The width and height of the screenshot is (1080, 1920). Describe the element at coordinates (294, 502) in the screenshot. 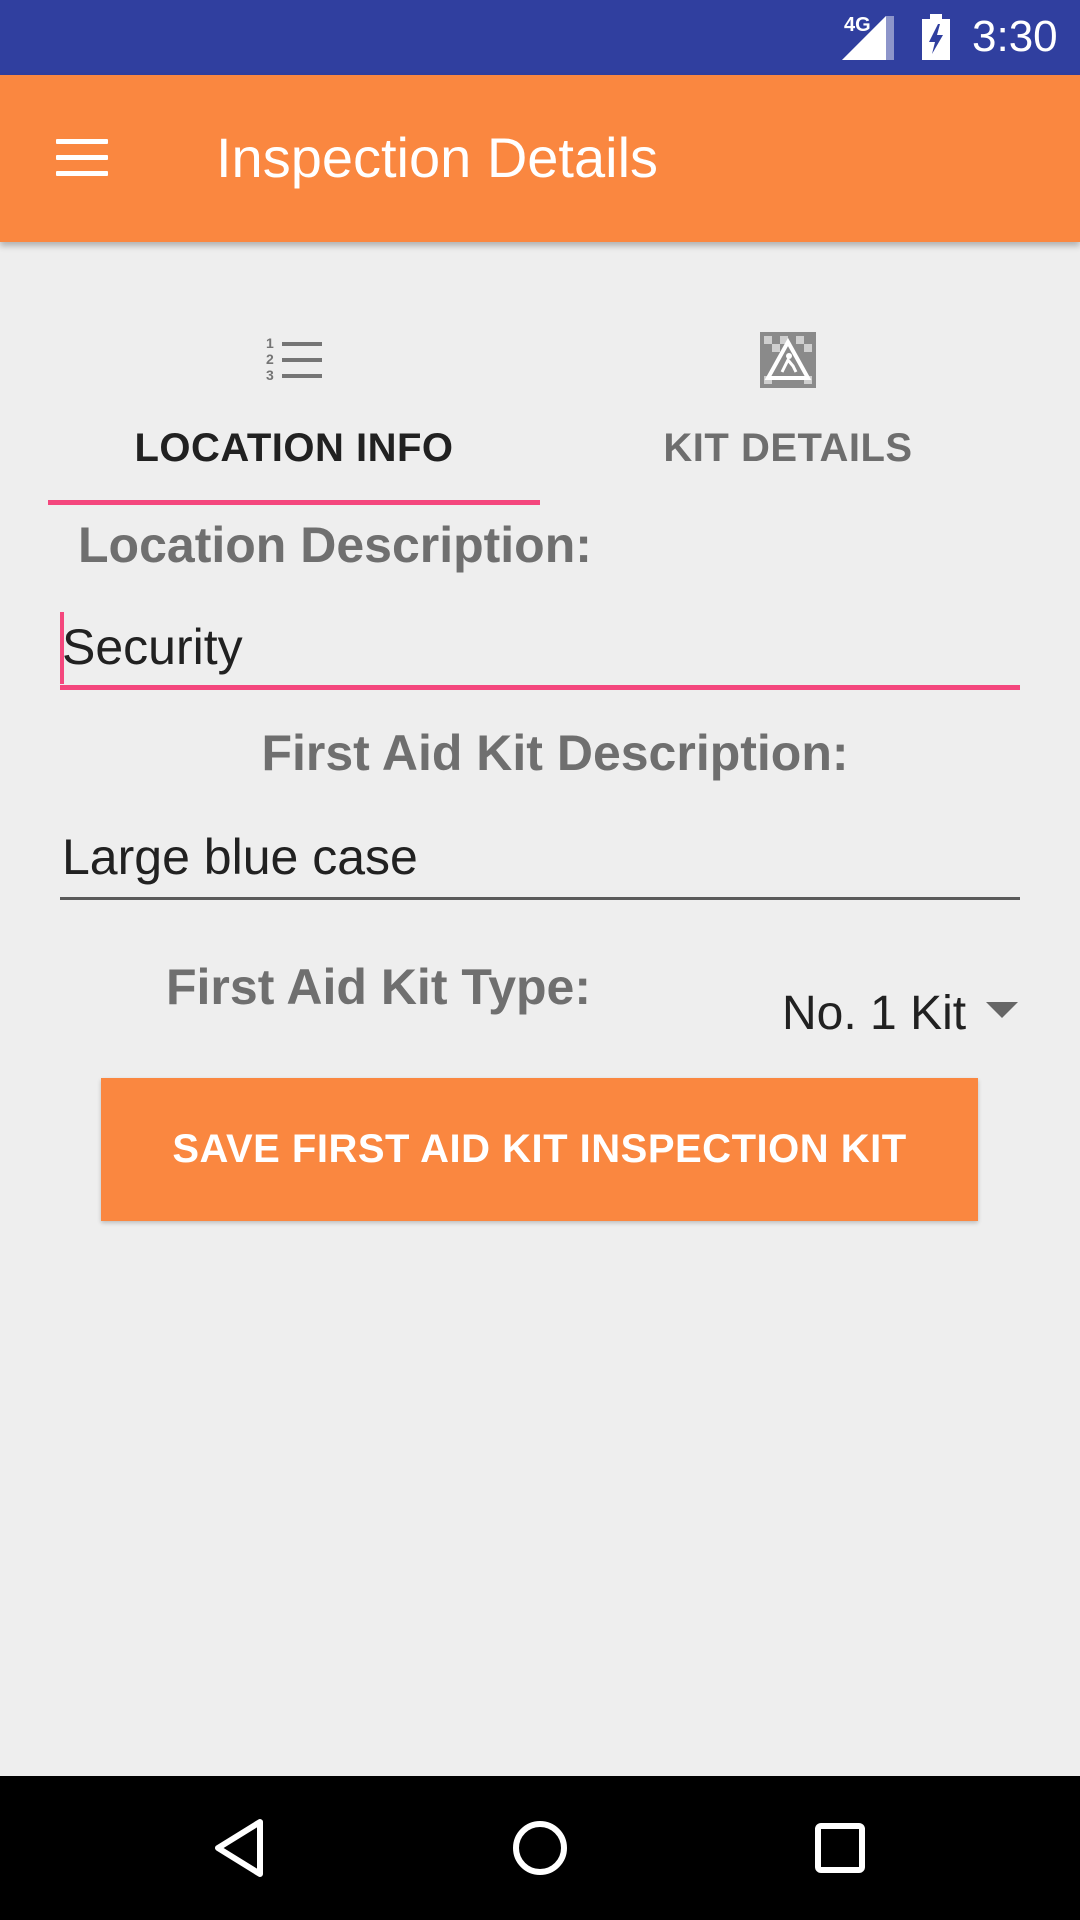

I see `selected-tab-indicator` at that location.